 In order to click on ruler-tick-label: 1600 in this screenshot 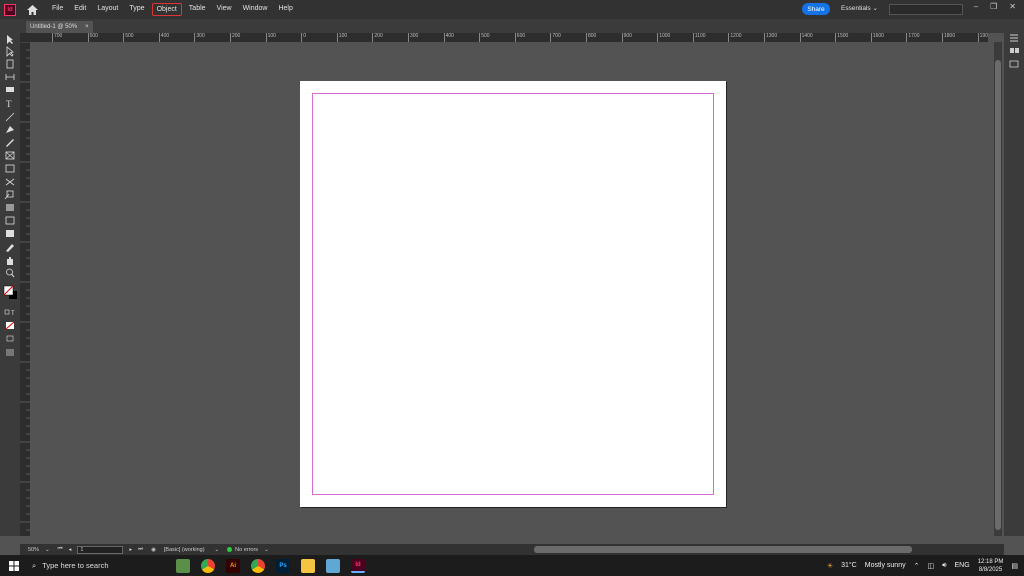, I will do `click(878, 36)`.